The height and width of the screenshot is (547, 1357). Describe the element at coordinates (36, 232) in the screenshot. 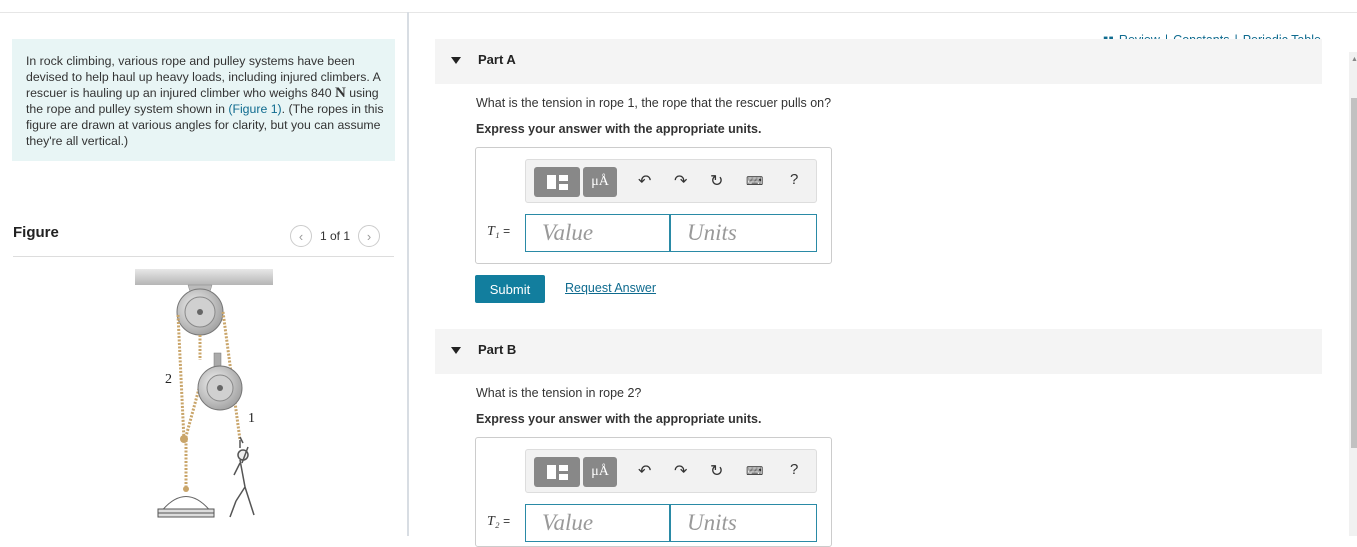

I see `figure-heading: Figure` at that location.